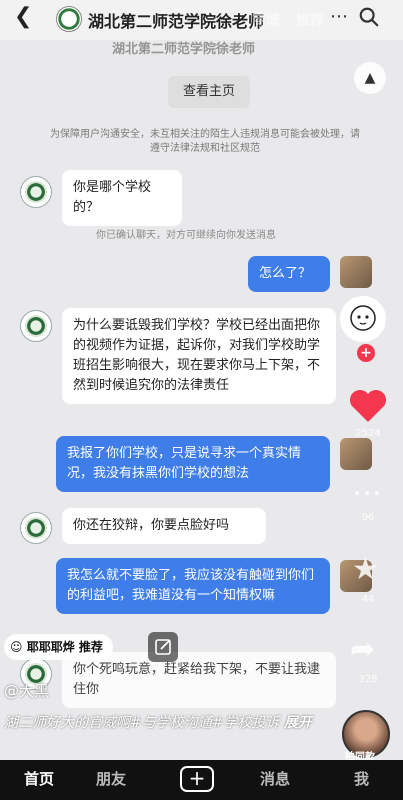  What do you see at coordinates (64, 647) in the screenshot?
I see `recommend-chip-label: 耶耶耶烨 推荐` at bounding box center [64, 647].